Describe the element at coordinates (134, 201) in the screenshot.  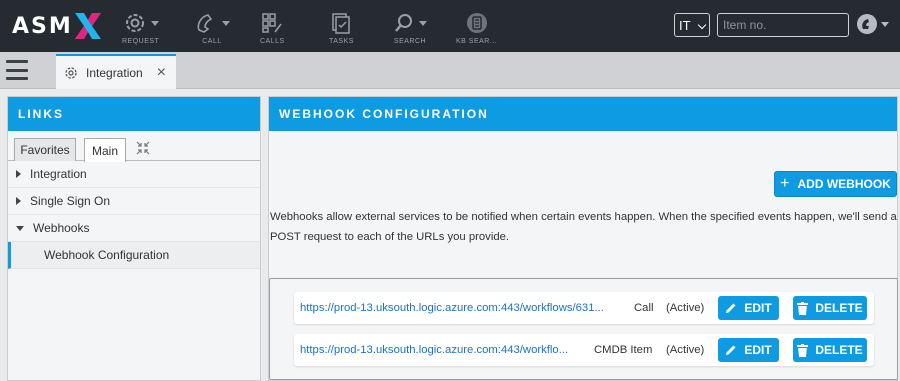
I see `tree-item-single-sign-on: Single Sign On` at that location.